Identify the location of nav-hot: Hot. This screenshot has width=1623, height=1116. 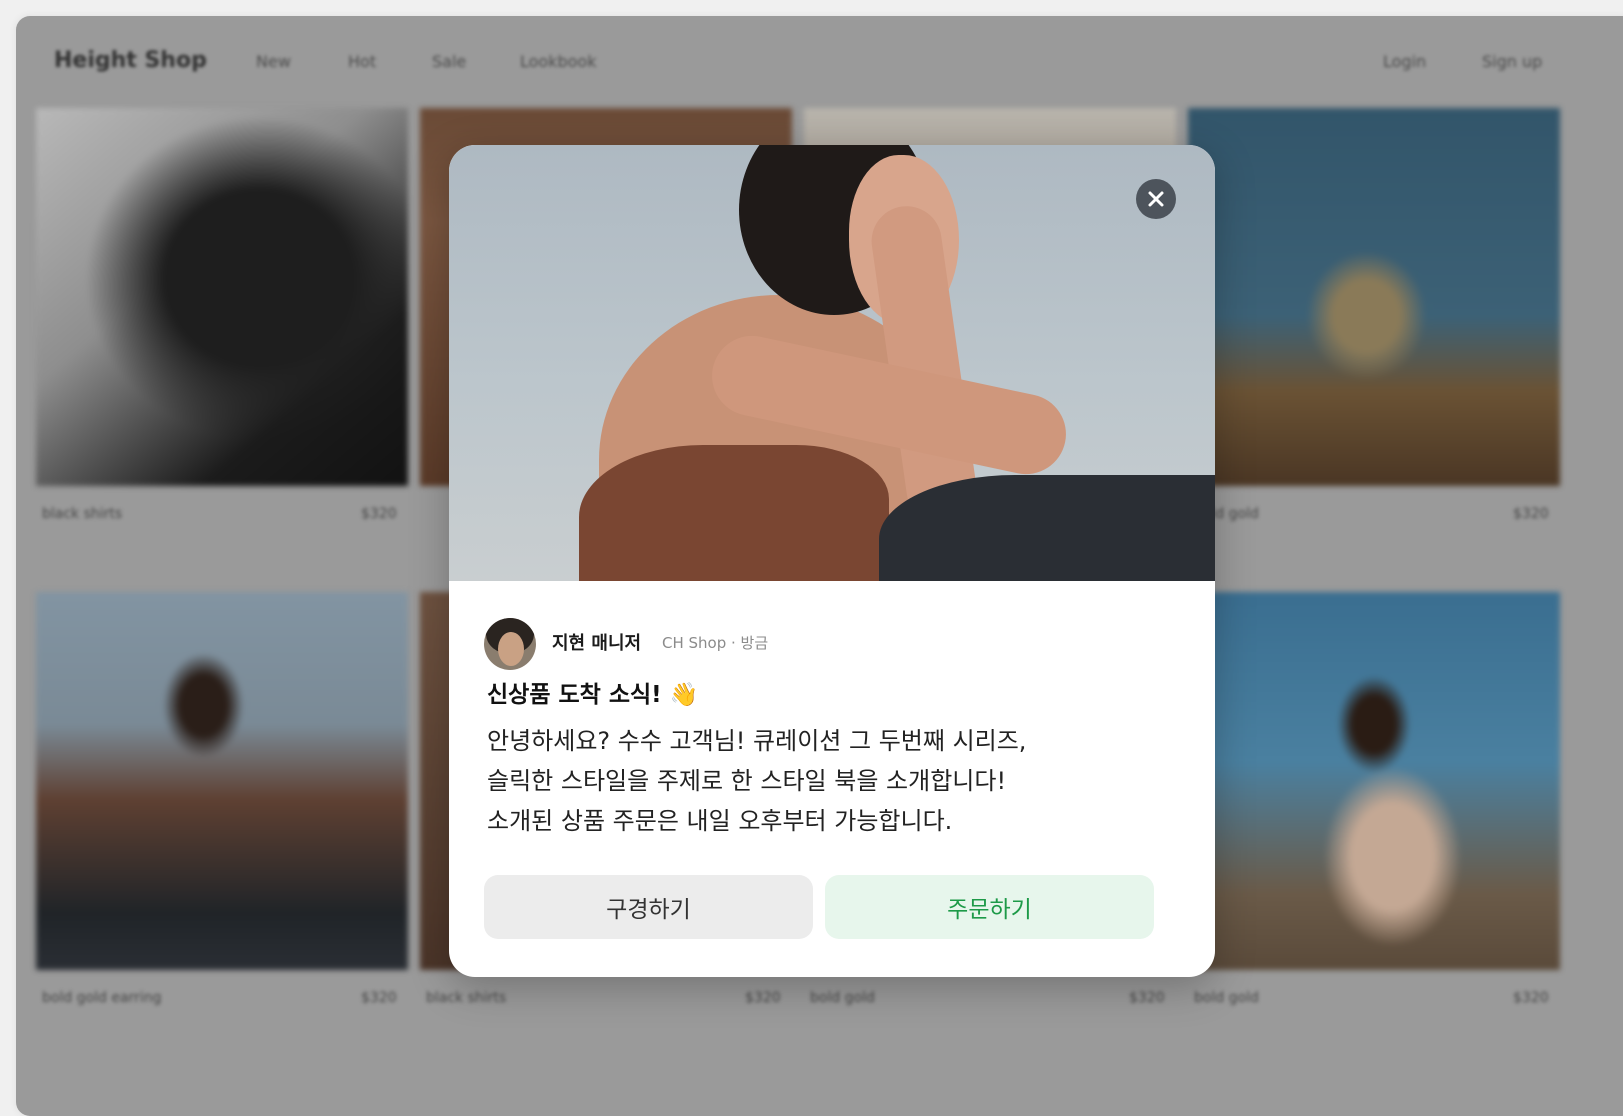
(362, 61).